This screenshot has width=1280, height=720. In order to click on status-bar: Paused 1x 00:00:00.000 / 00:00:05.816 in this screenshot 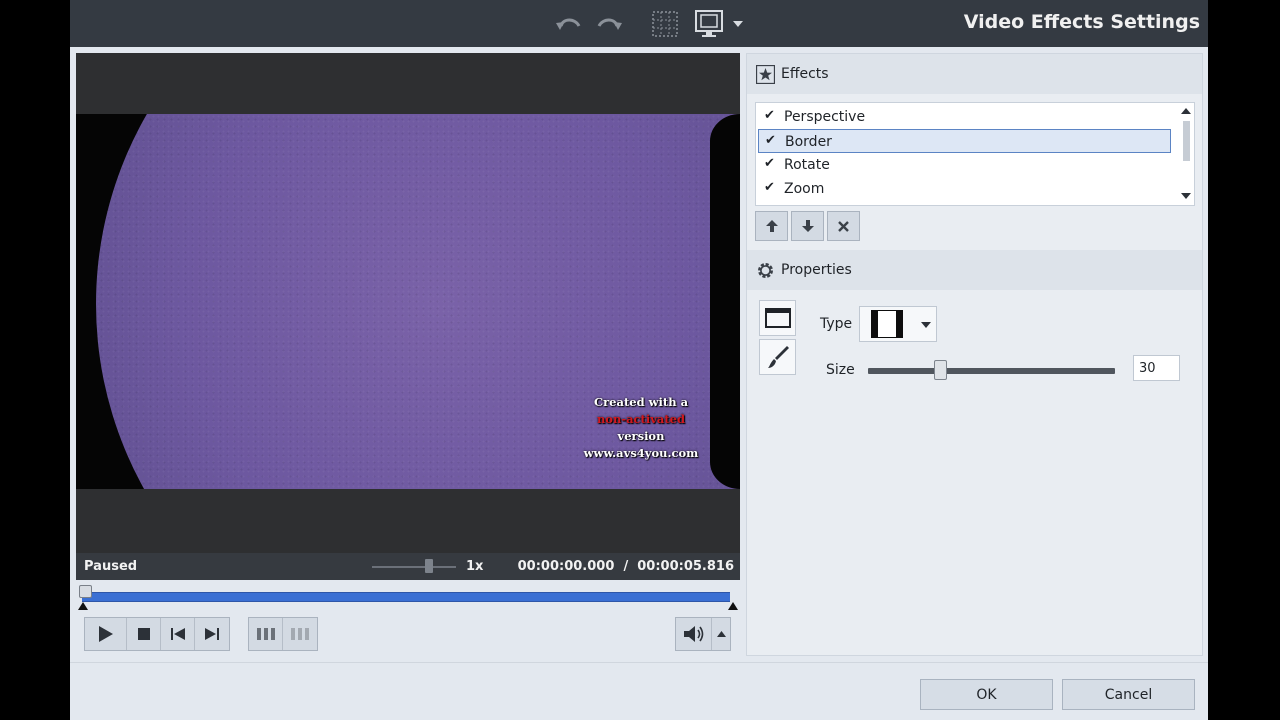, I will do `click(408, 566)`.